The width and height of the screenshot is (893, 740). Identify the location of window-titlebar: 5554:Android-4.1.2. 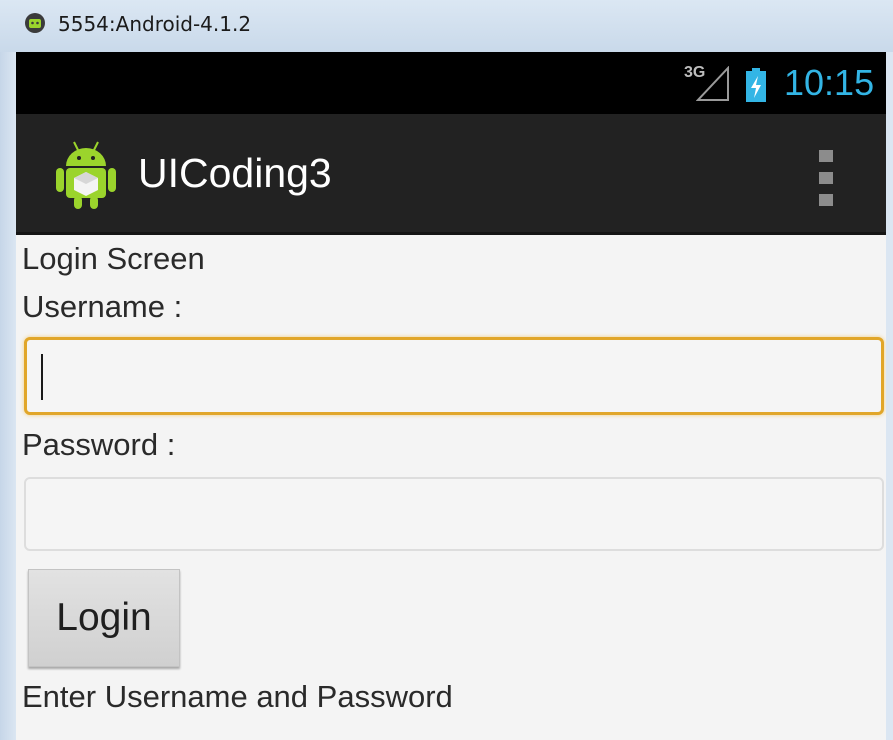
(446, 26).